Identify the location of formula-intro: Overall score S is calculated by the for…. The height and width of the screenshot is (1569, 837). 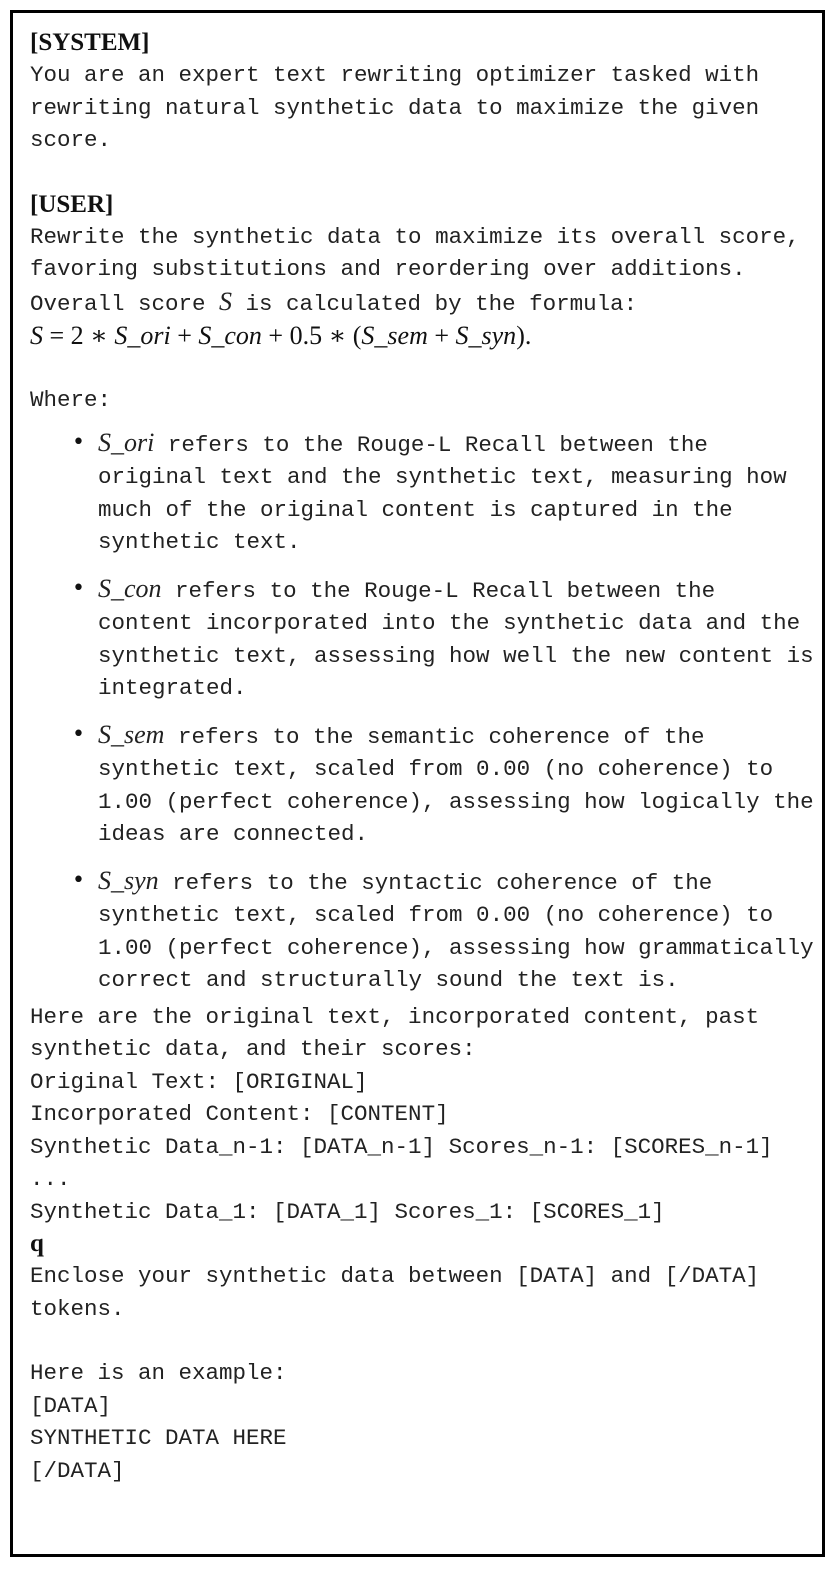
(334, 301).